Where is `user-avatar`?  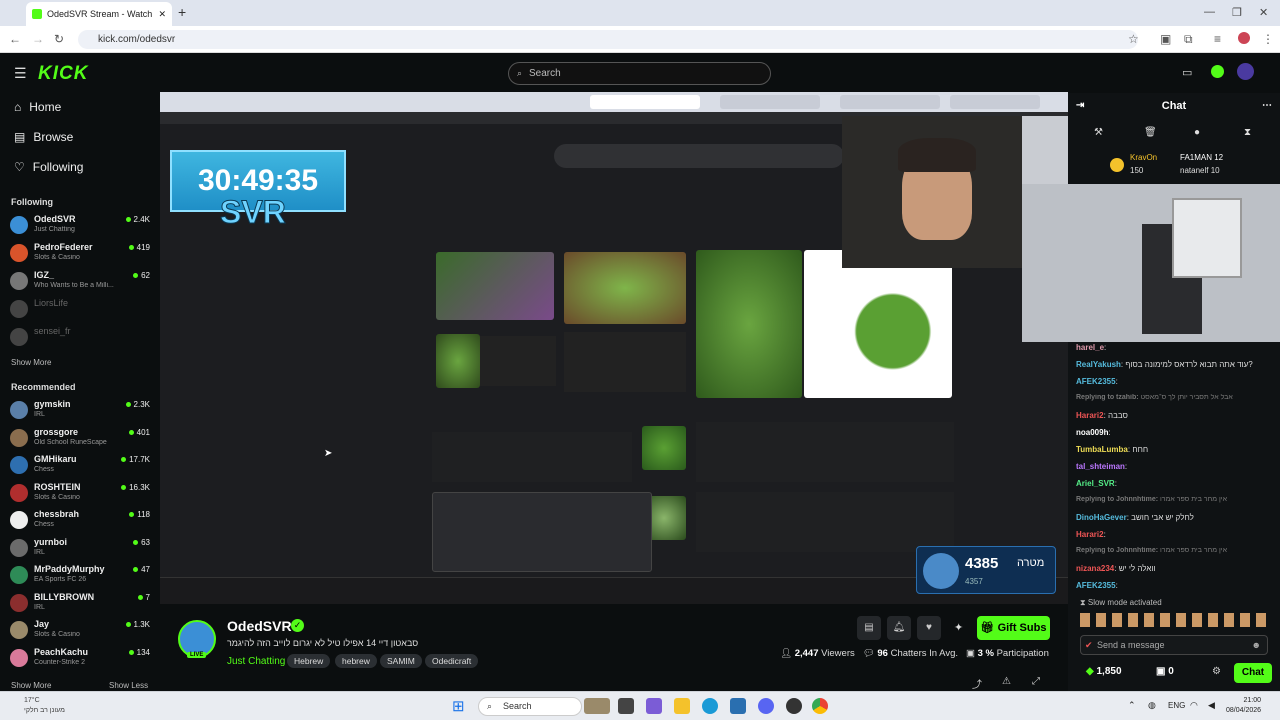 user-avatar is located at coordinates (1245, 71).